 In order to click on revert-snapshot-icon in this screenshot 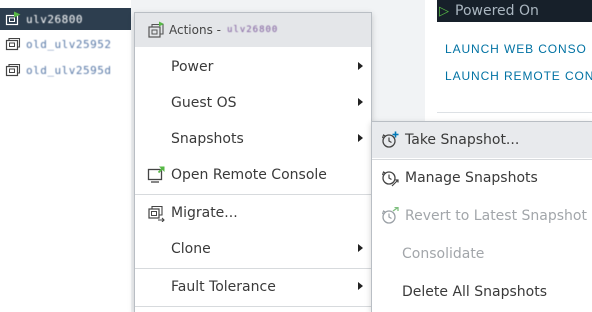, I will do `click(390, 215)`.